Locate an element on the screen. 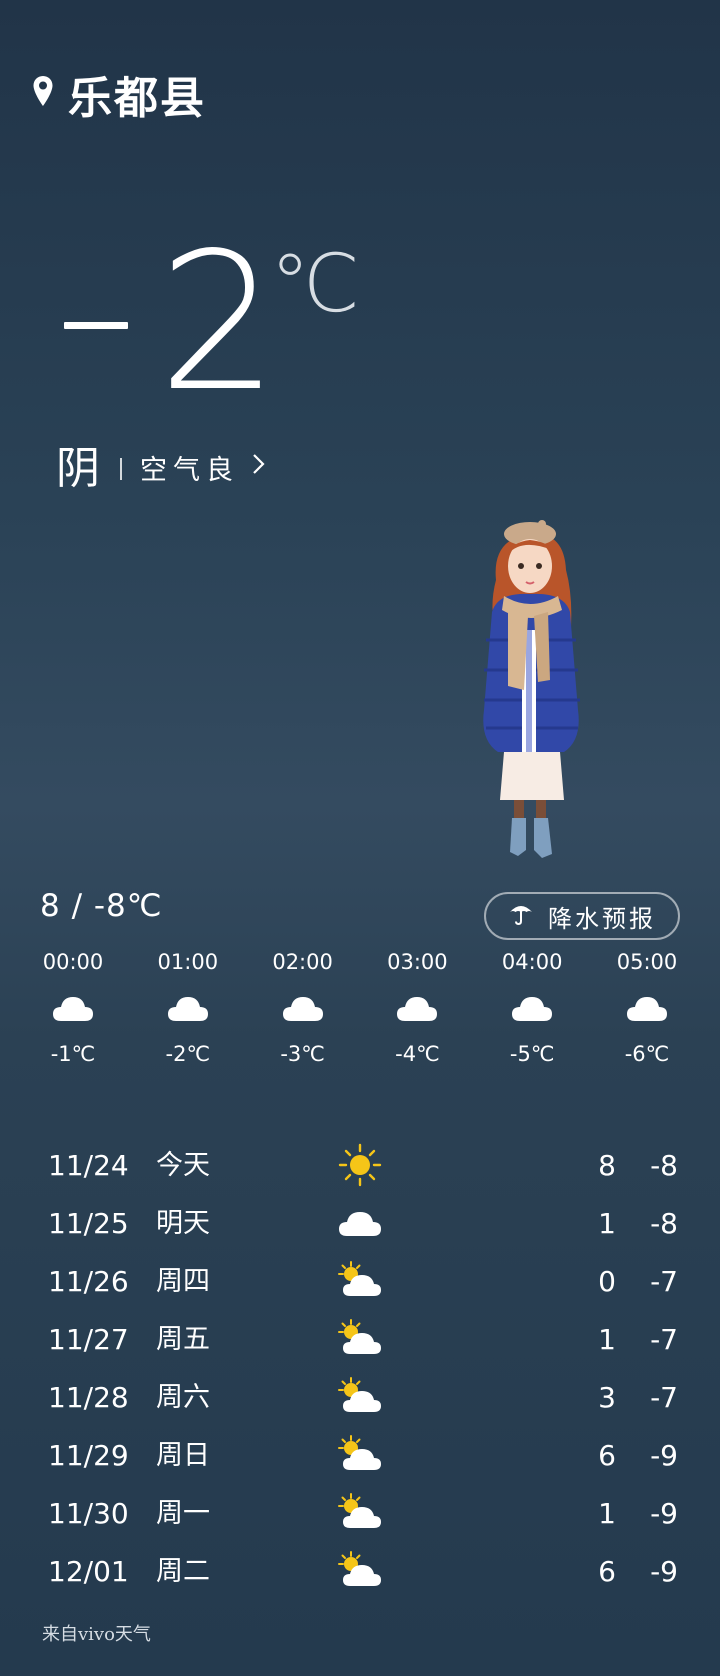 The image size is (720, 1676). location-name: 乐都县 is located at coordinates (137, 98).